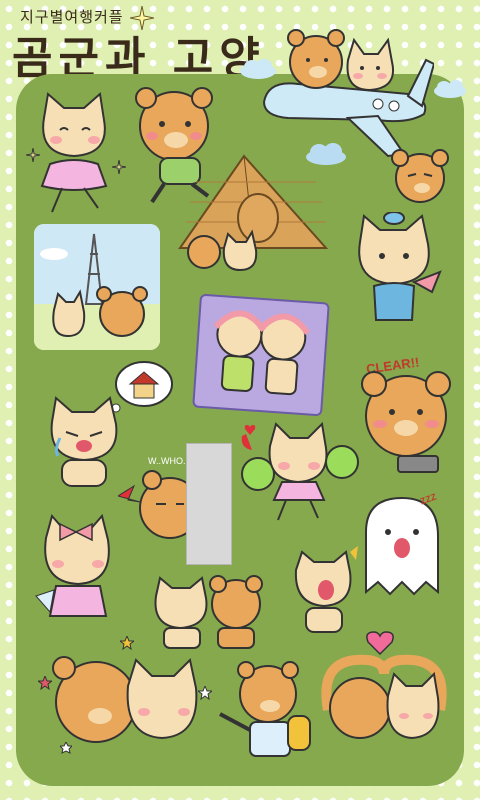 This screenshot has height=800, width=480. What do you see at coordinates (346, 90) in the screenshot?
I see `airplane-sticker` at bounding box center [346, 90].